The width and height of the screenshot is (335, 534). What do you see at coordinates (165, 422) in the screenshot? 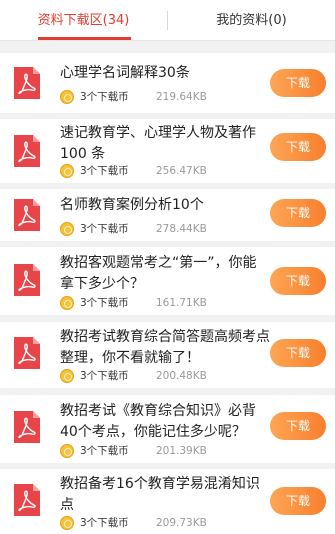
I see `item-title: 教招考试《教育综合知识》必背40个考点，你能记住多少呢？` at bounding box center [165, 422].